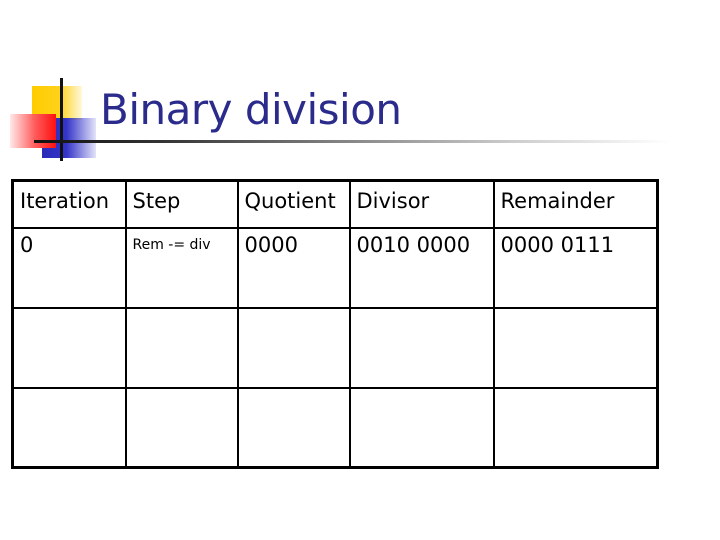 The image size is (720, 540). What do you see at coordinates (181, 204) in the screenshot?
I see `header-step: Step` at bounding box center [181, 204].